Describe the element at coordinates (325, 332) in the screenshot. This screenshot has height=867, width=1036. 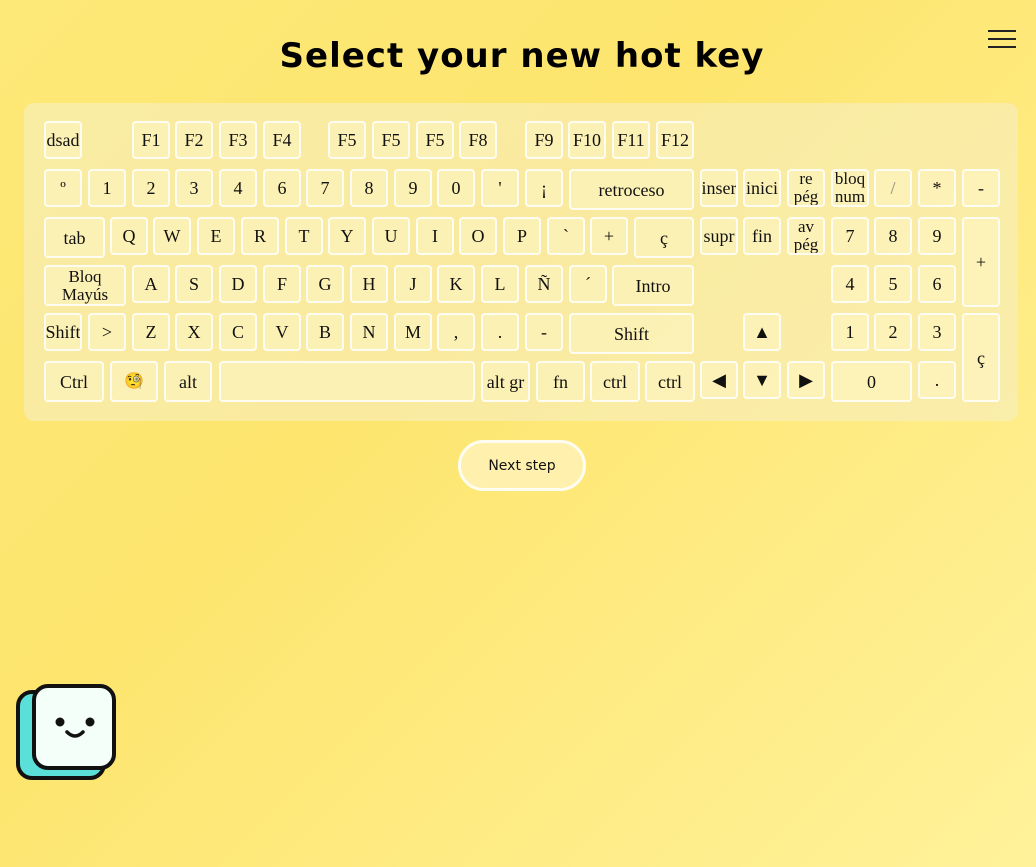
I see `key-row_z-6: B` at that location.